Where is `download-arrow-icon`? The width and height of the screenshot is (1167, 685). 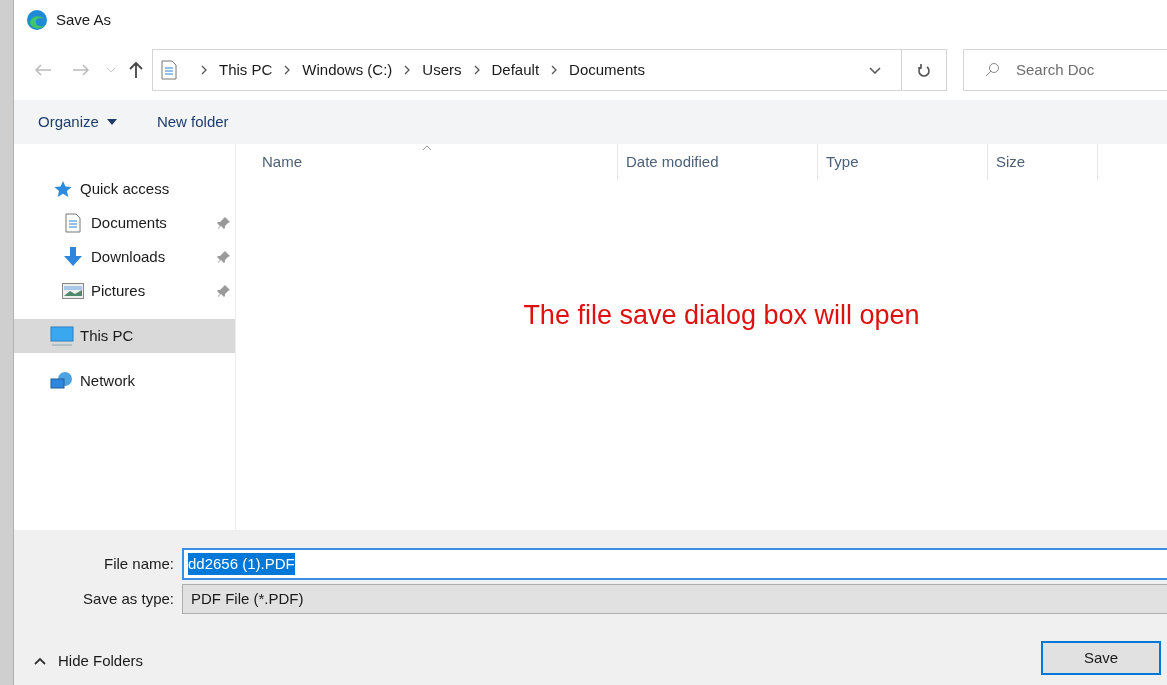
download-arrow-icon is located at coordinates (73, 257).